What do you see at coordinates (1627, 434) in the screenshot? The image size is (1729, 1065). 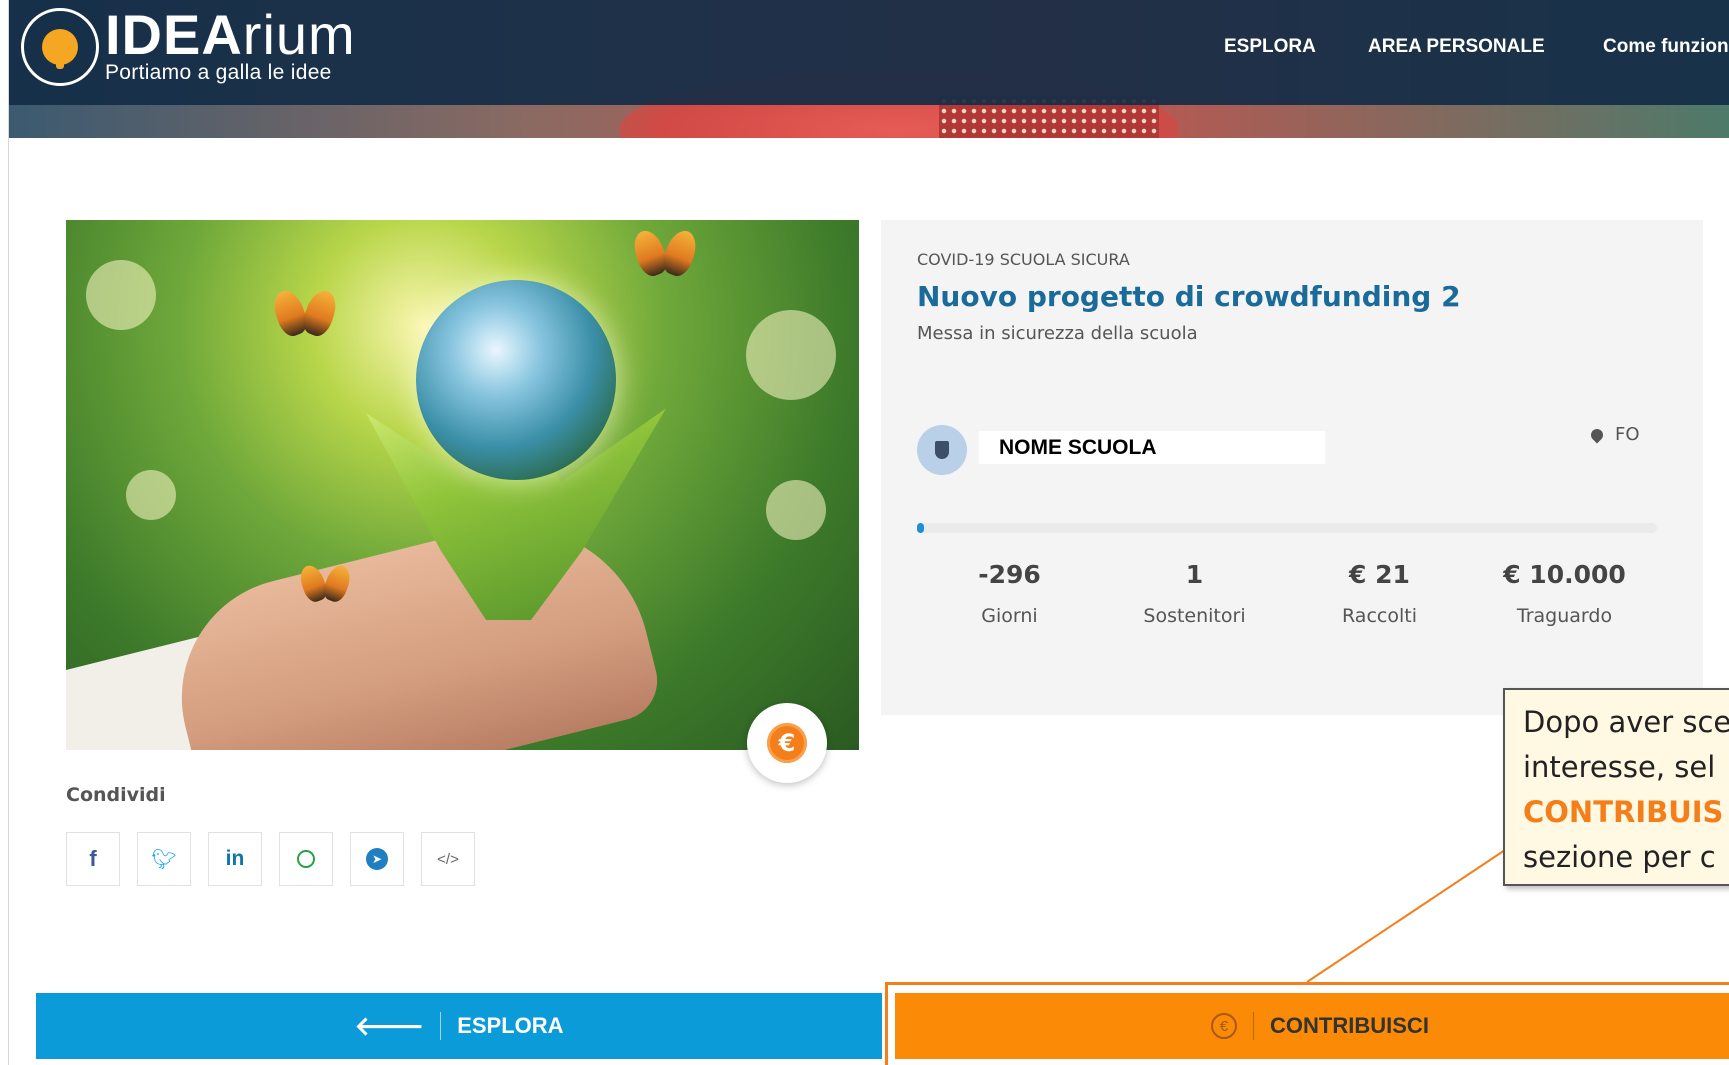 I see `location-label: FO` at bounding box center [1627, 434].